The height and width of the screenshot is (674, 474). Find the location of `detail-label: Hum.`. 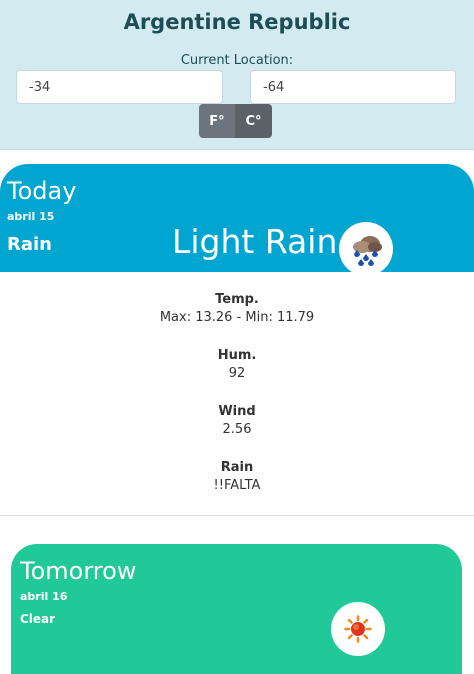

detail-label: Hum. is located at coordinates (237, 355).